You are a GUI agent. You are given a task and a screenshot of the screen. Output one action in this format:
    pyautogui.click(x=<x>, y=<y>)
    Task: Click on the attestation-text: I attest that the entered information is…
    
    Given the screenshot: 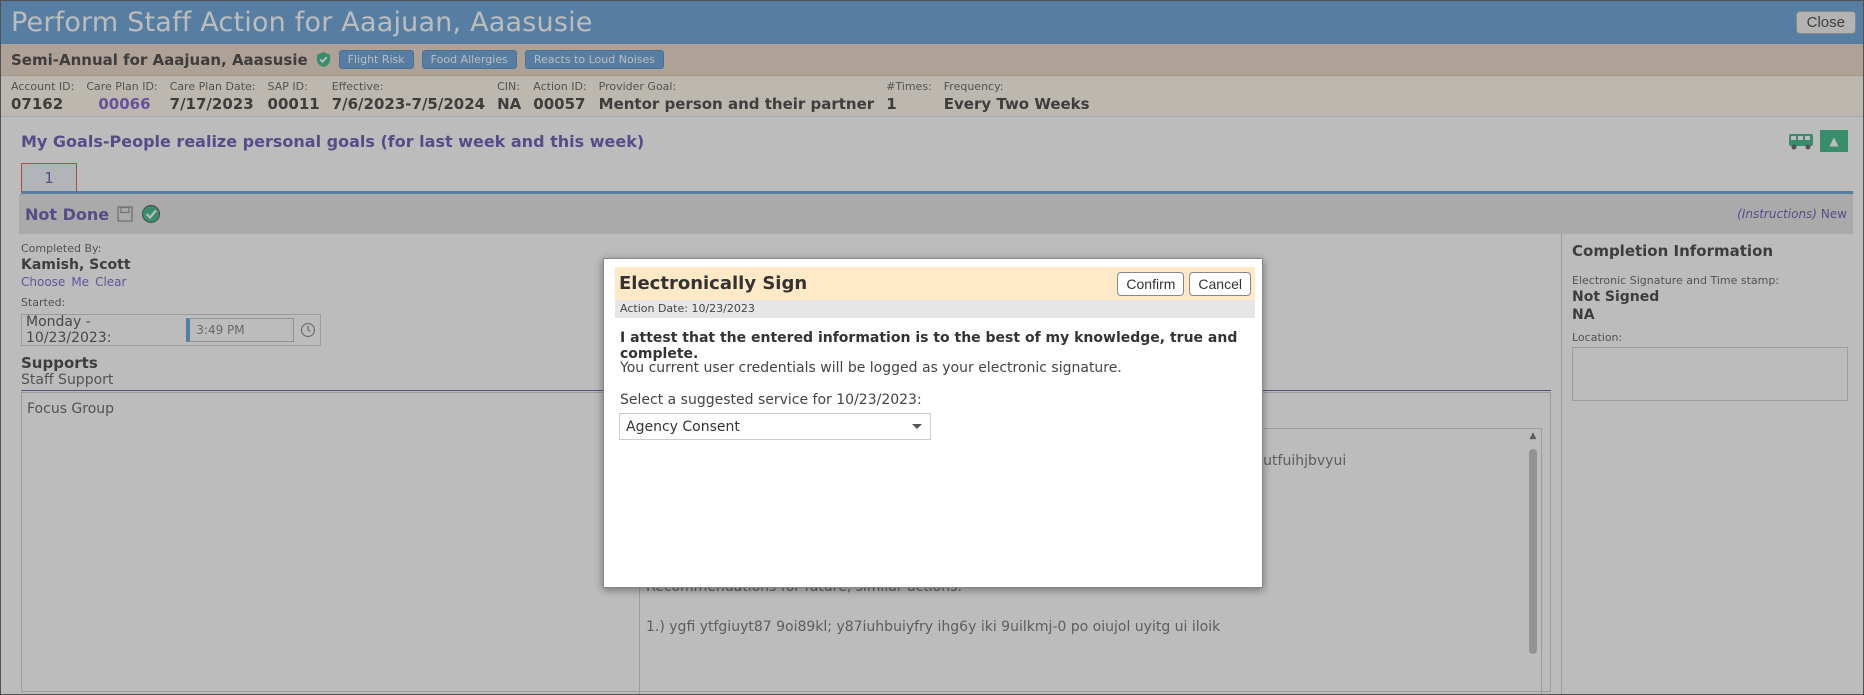 What is the action you would take?
    pyautogui.click(x=929, y=346)
    